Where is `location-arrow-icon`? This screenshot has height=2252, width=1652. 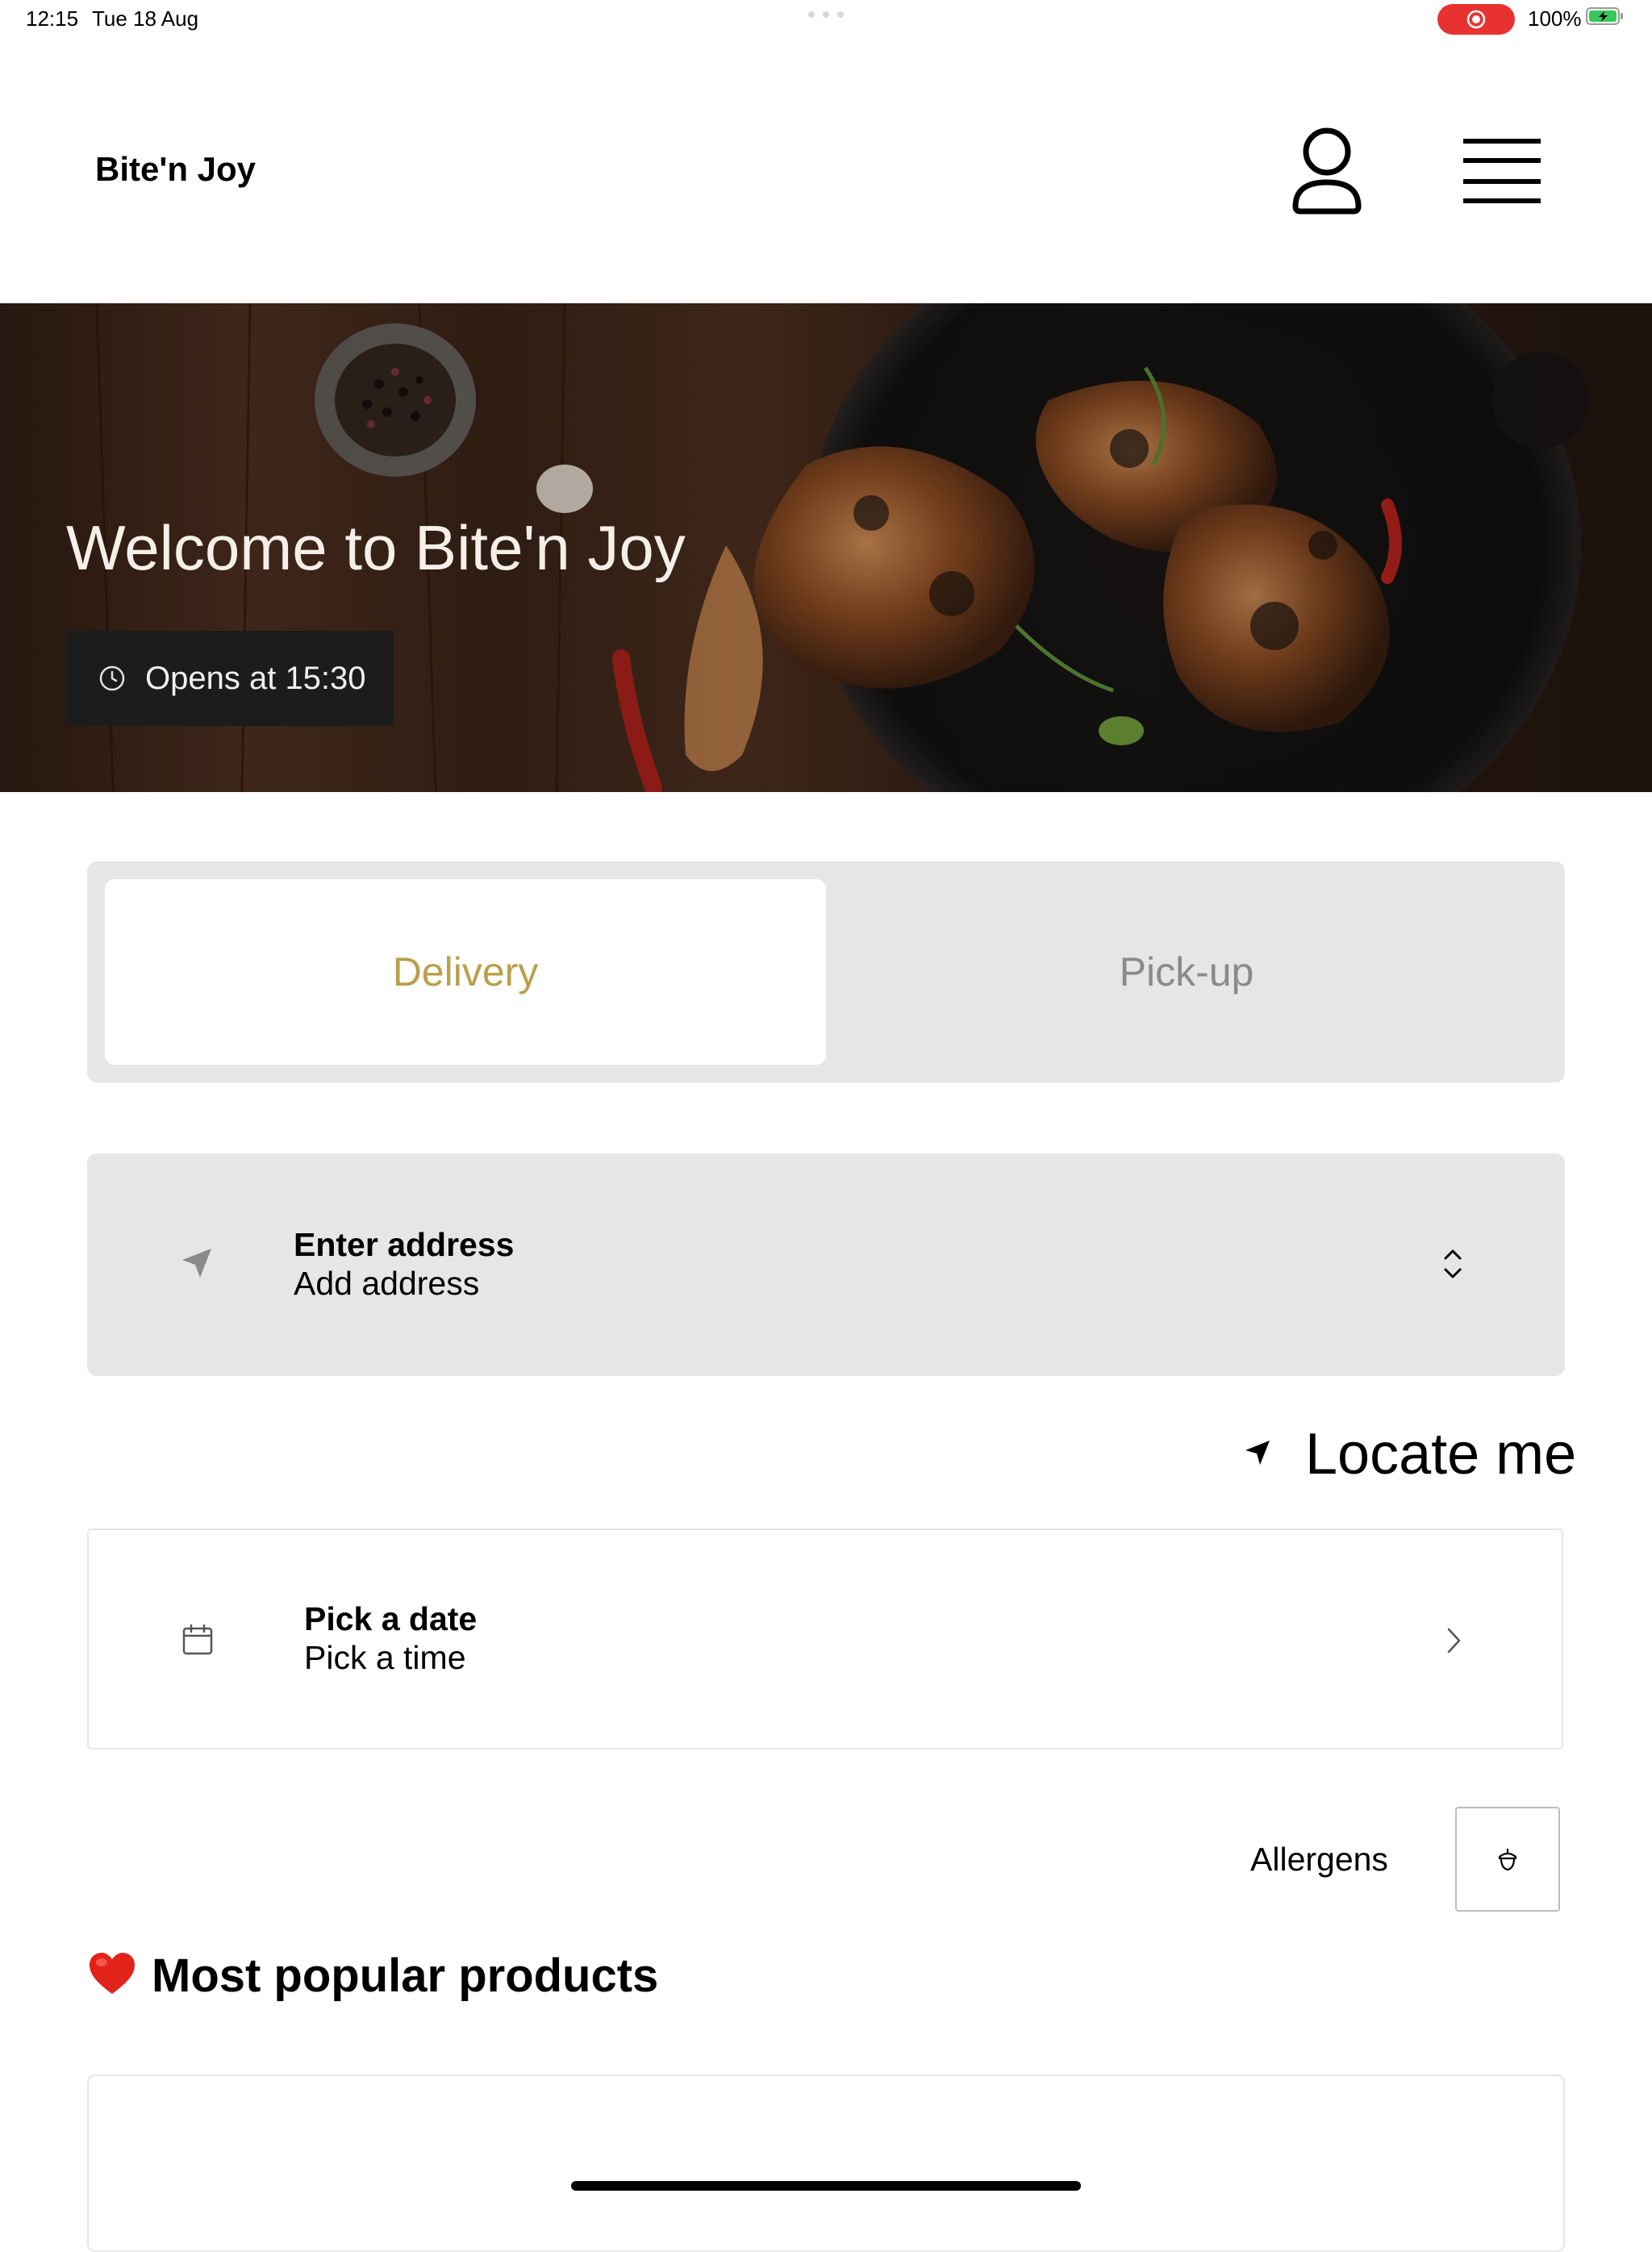
location-arrow-icon is located at coordinates (1257, 1453).